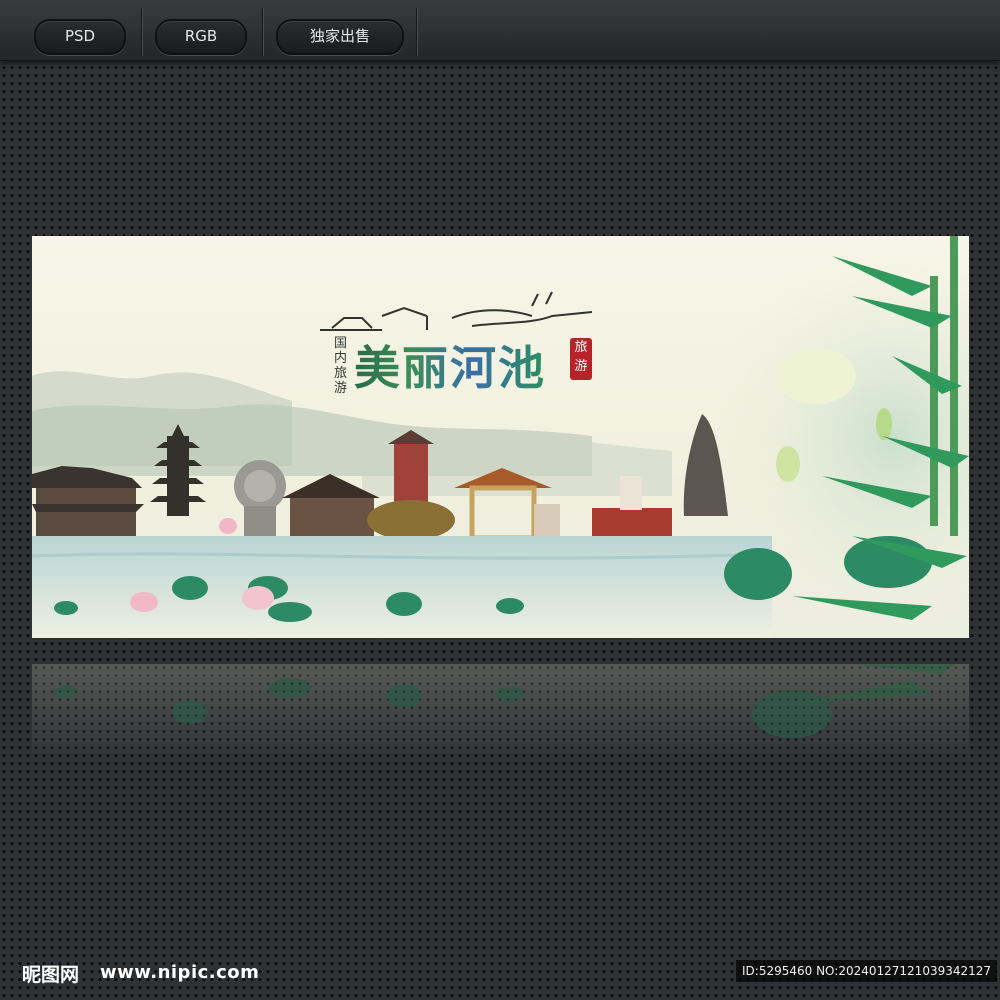 The width and height of the screenshot is (1000, 1000). What do you see at coordinates (51, 975) in the screenshot?
I see `nipic-logo: 昵图网` at bounding box center [51, 975].